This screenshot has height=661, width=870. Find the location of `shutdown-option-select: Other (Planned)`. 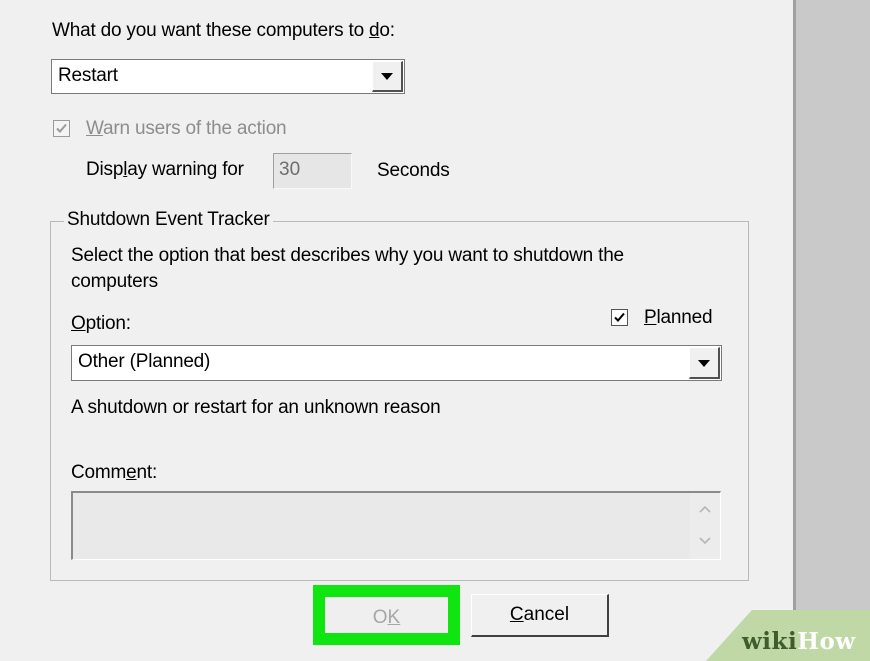

shutdown-option-select: Other (Planned) is located at coordinates (396, 363).